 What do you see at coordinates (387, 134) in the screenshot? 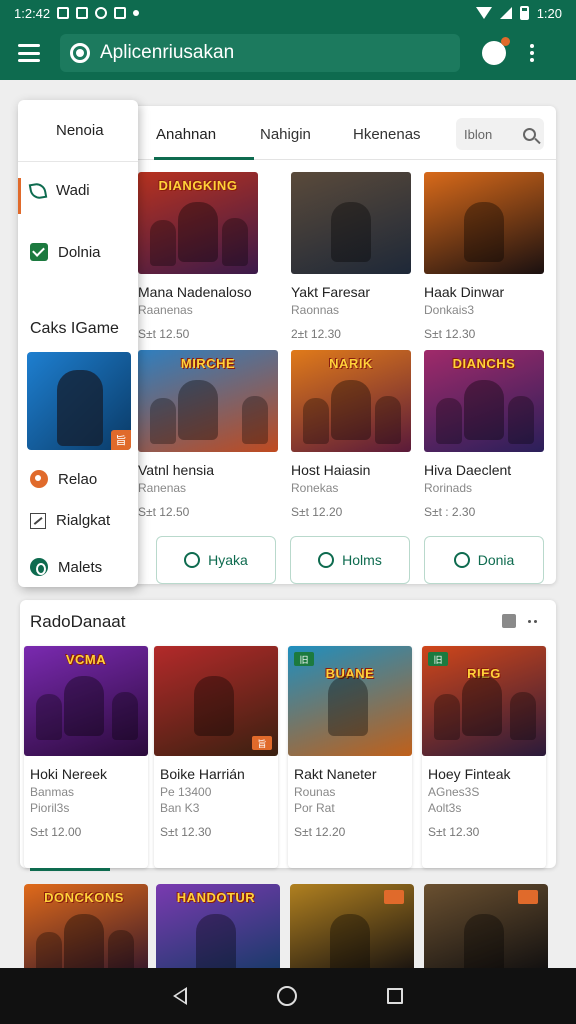
I see `tab-hkenenas: Hkenenas` at bounding box center [387, 134].